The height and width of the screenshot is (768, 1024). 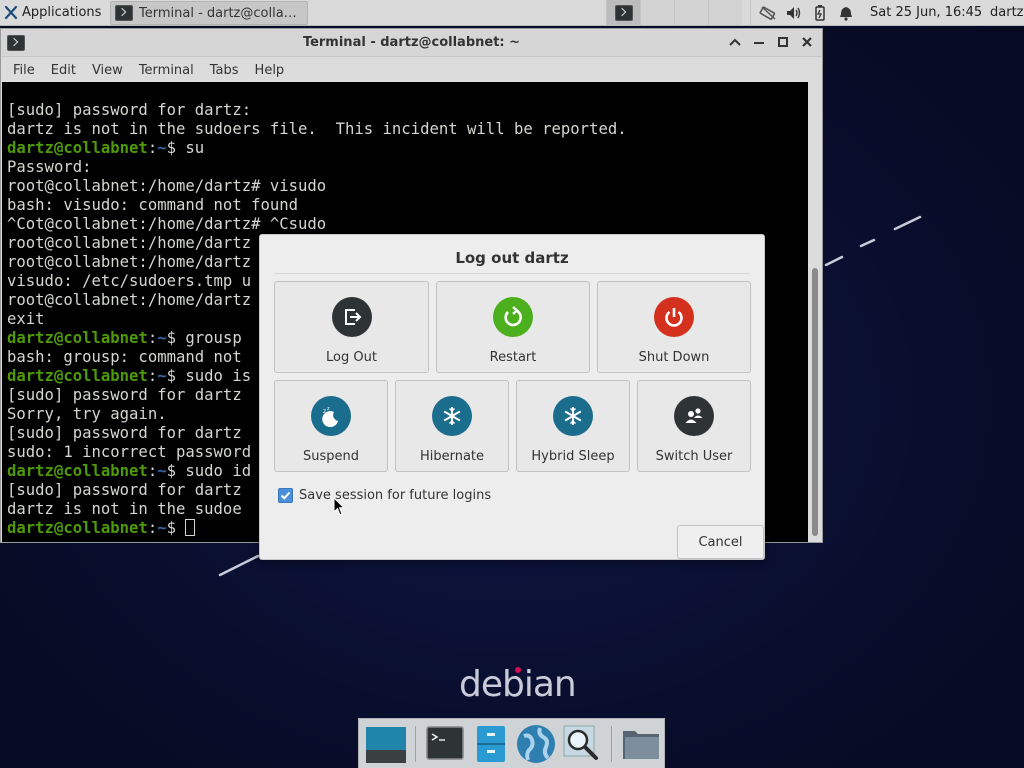 I want to click on file-cabinet-icon, so click(x=490, y=743).